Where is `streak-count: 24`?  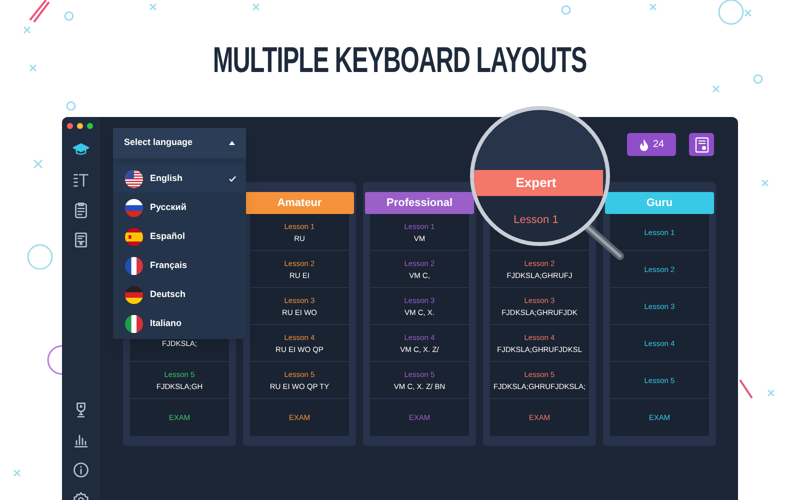
streak-count: 24 is located at coordinates (658, 145).